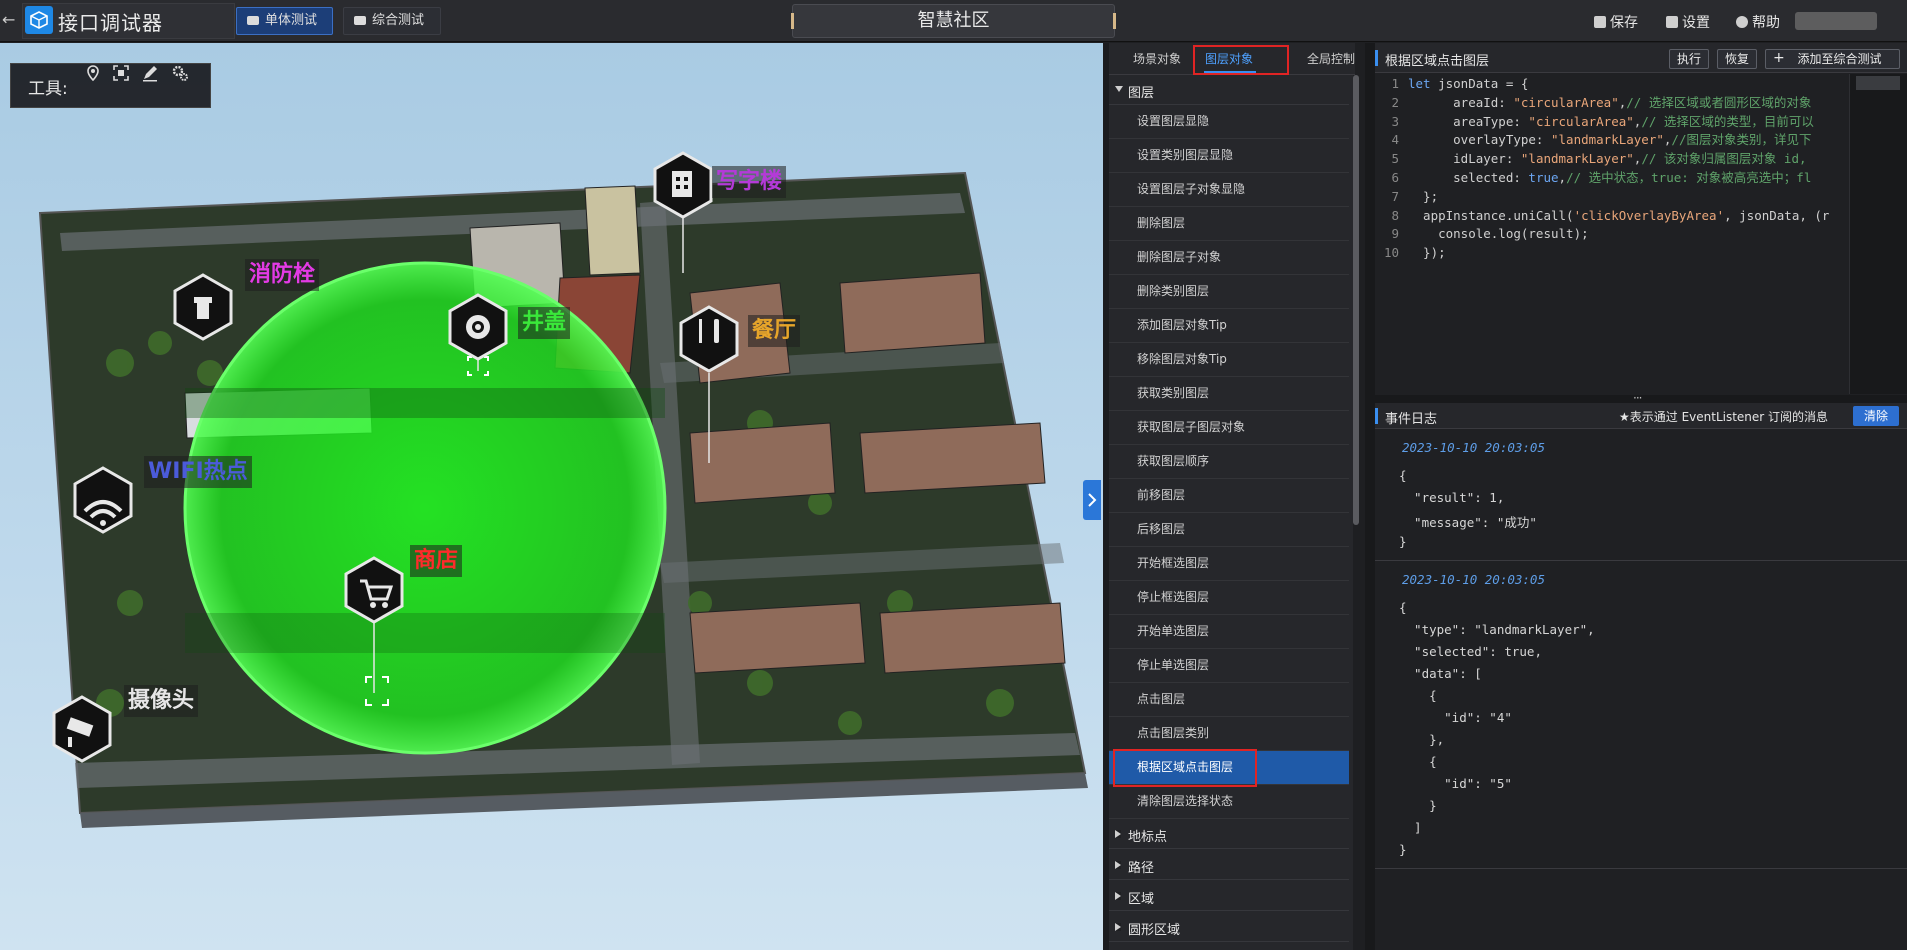  I want to click on restore-button: 恢复, so click(1737, 59).